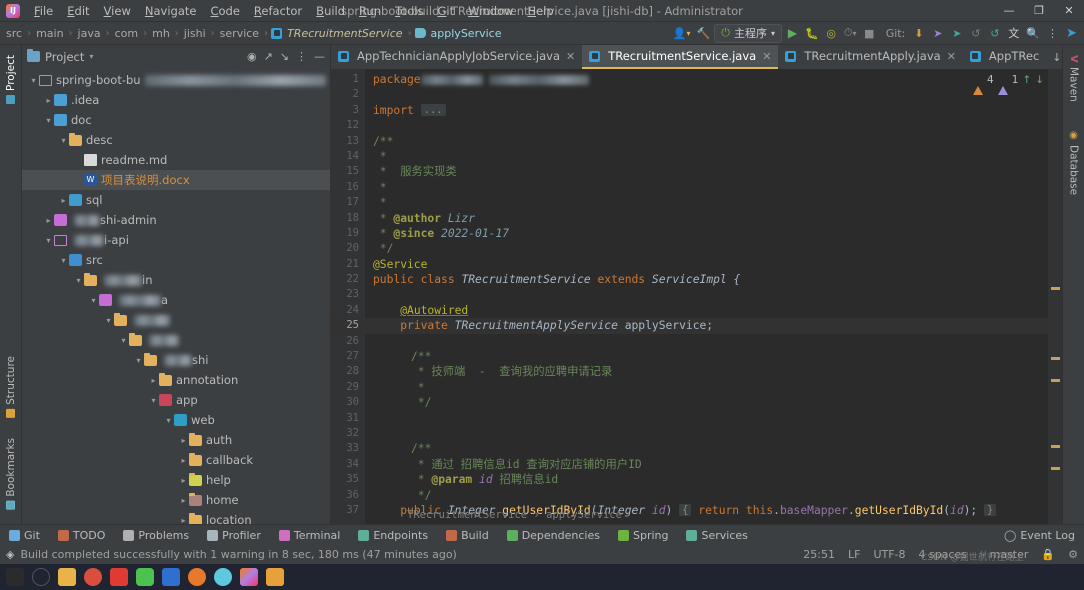 This screenshot has width=1084, height=590. What do you see at coordinates (176, 120) in the screenshot?
I see `tree-item: ▾ doc` at bounding box center [176, 120].